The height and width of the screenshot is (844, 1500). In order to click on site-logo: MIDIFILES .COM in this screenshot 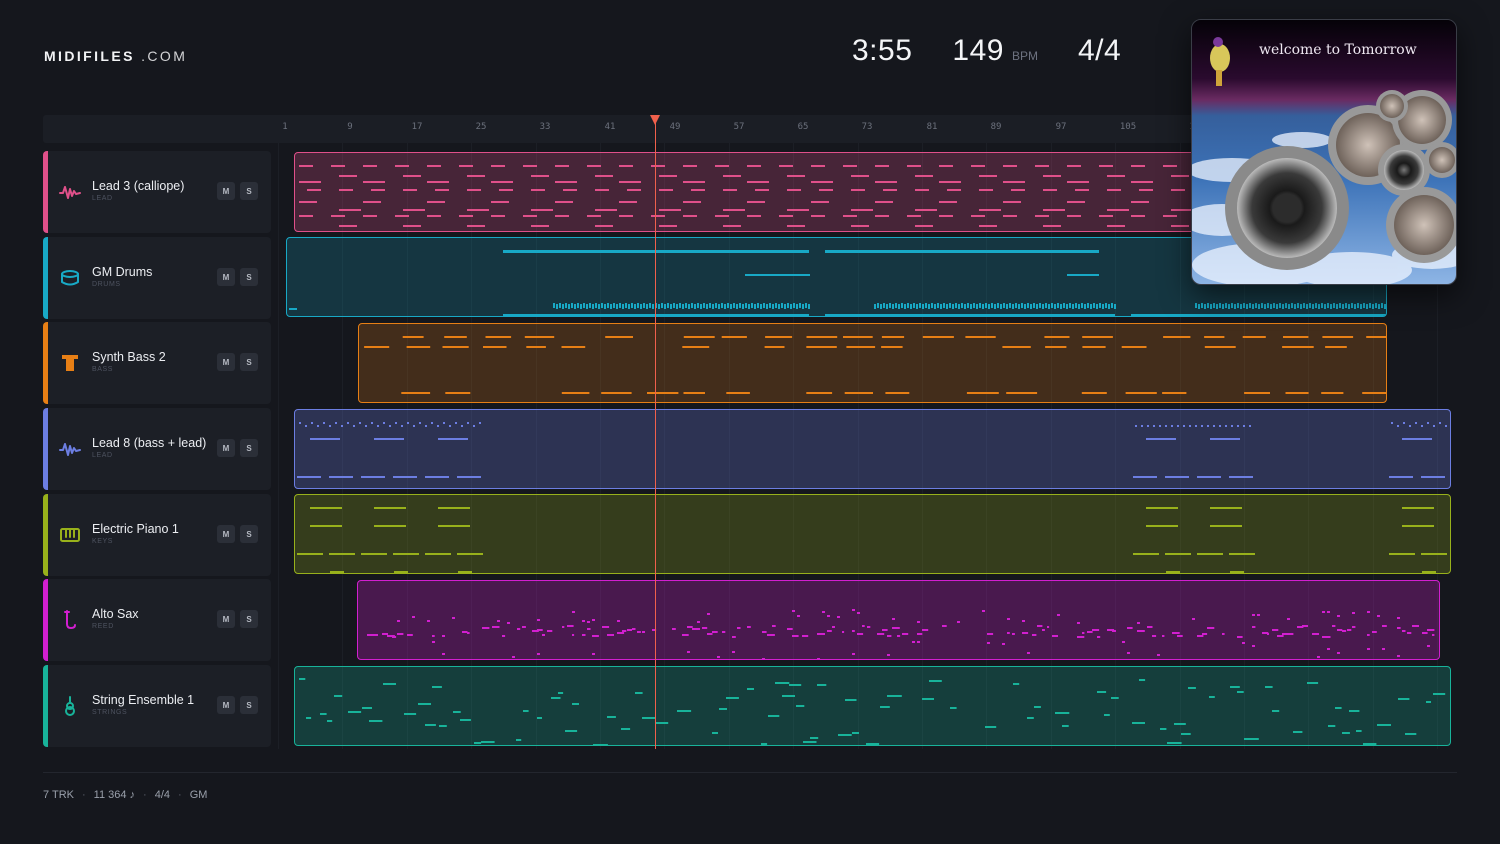, I will do `click(115, 56)`.